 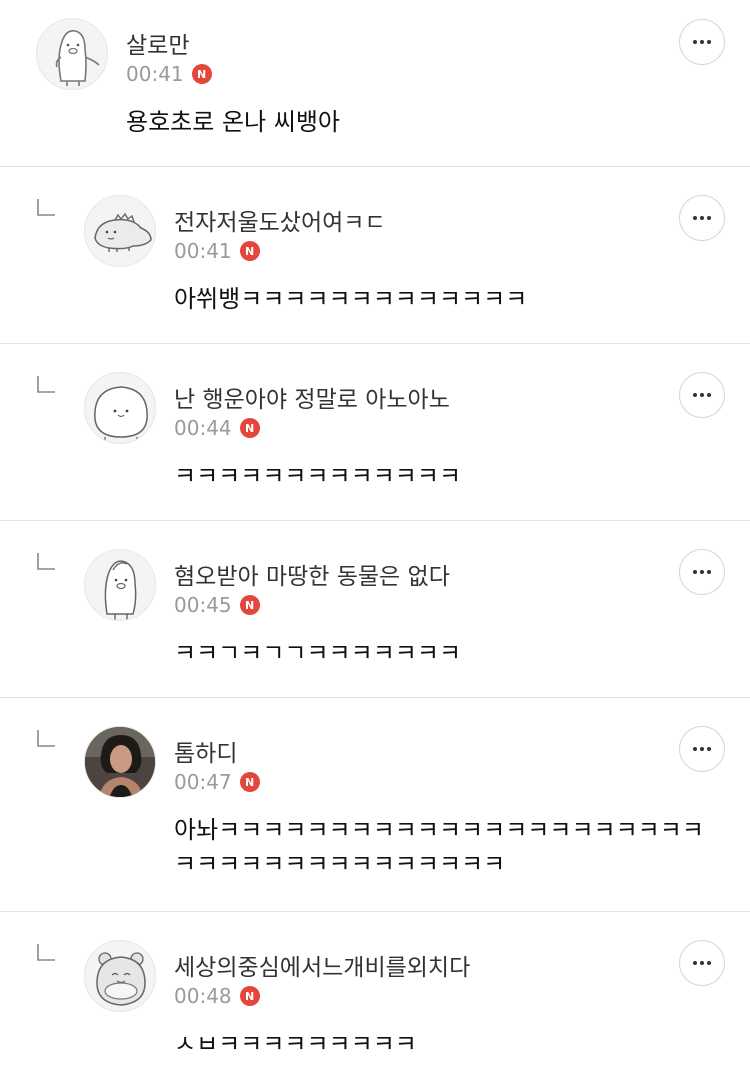 I want to click on comment-text: 용호초로 온나 씨뱅아, so click(x=233, y=122).